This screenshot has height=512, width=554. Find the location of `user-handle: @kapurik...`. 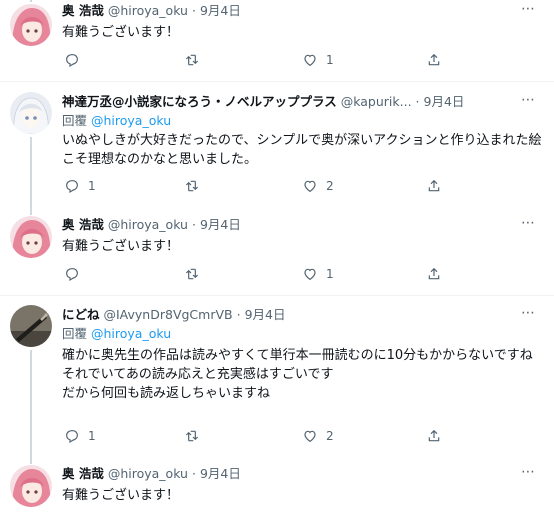

user-handle: @kapurik... is located at coordinates (376, 101).